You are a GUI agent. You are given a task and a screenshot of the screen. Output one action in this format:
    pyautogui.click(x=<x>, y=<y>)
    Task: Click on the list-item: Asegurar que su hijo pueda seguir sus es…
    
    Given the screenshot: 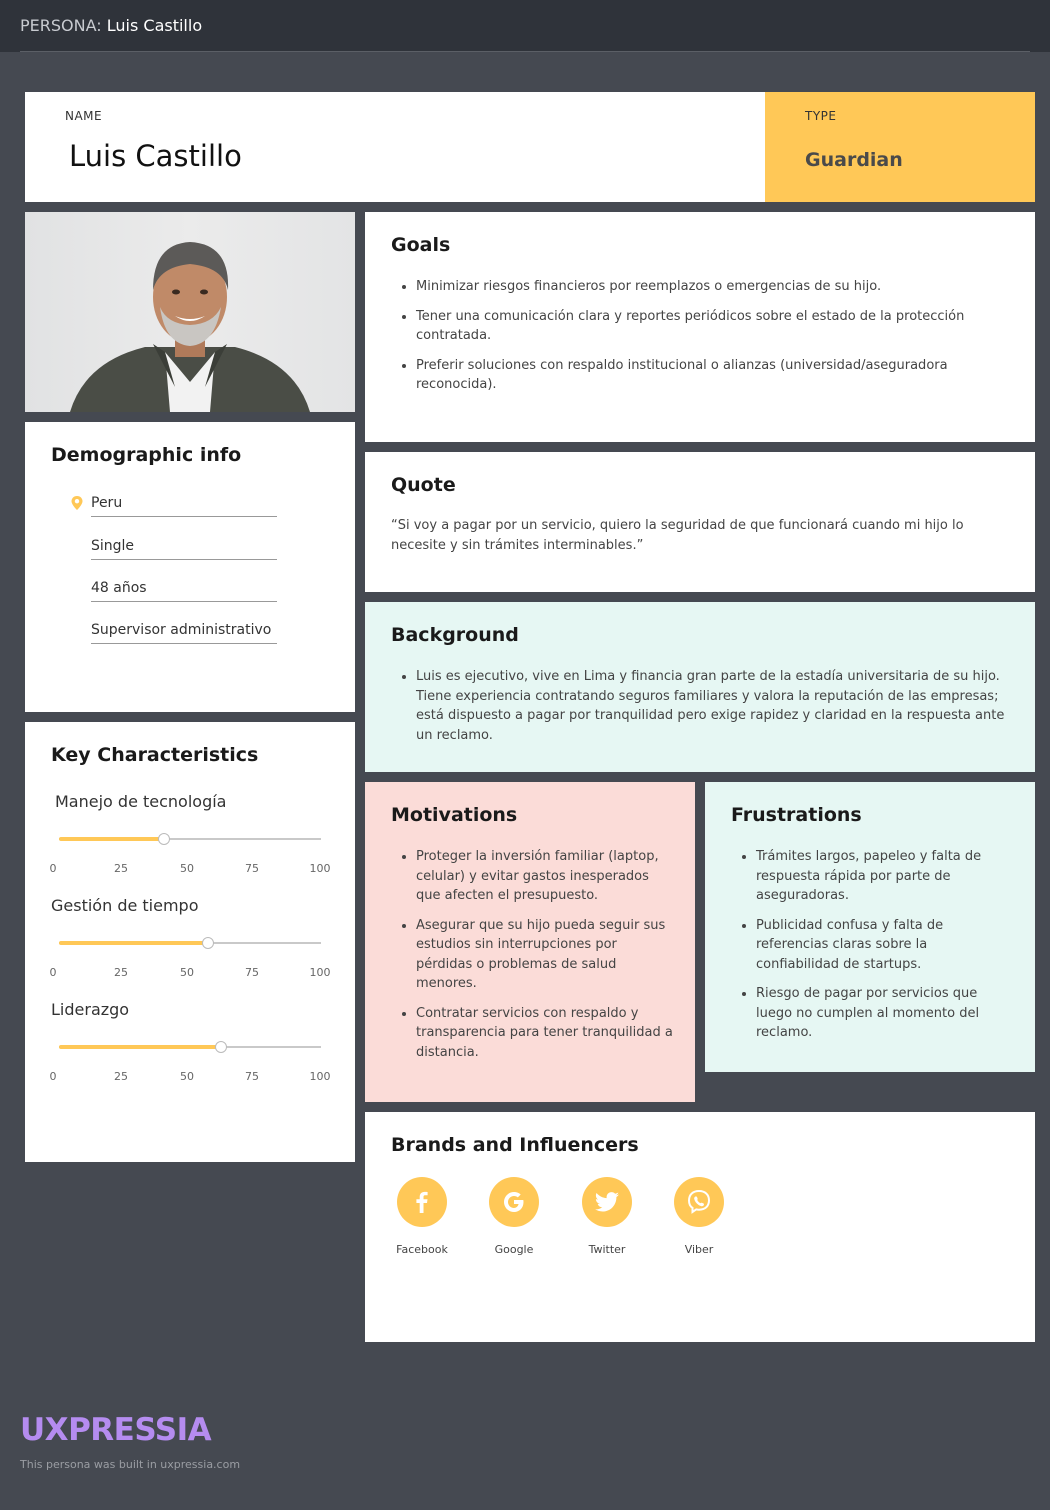 What is the action you would take?
    pyautogui.click(x=546, y=955)
    